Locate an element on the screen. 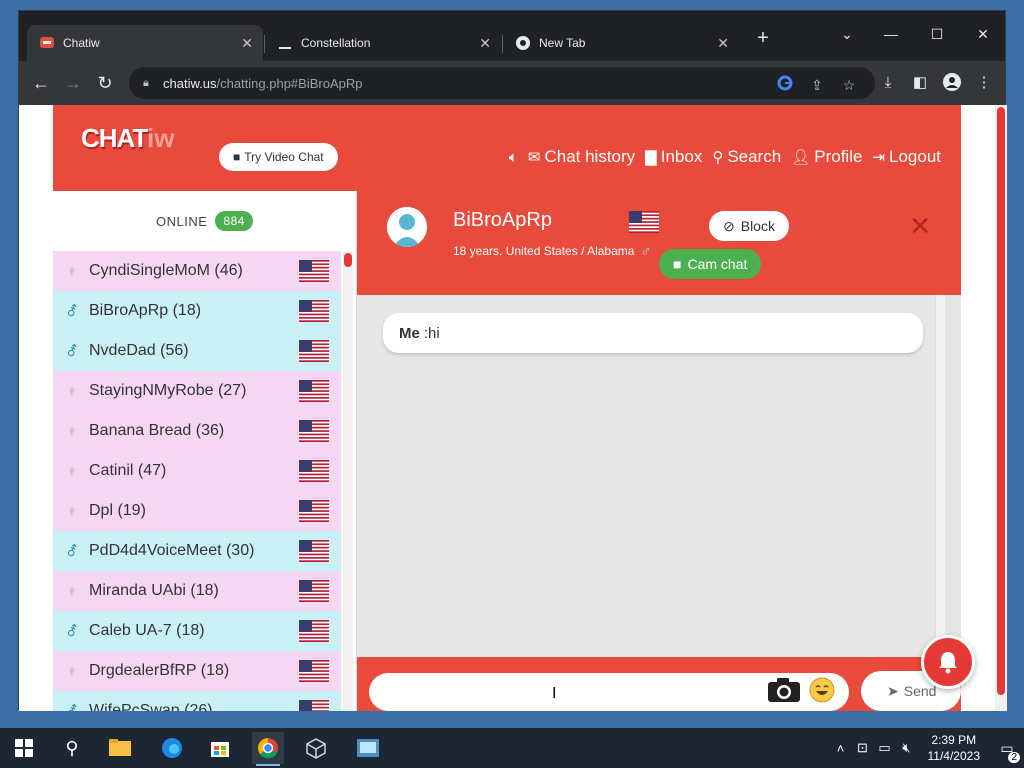 The image size is (1024, 768). user-name: PdD4d4VoiceMeet (30) is located at coordinates (172, 550).